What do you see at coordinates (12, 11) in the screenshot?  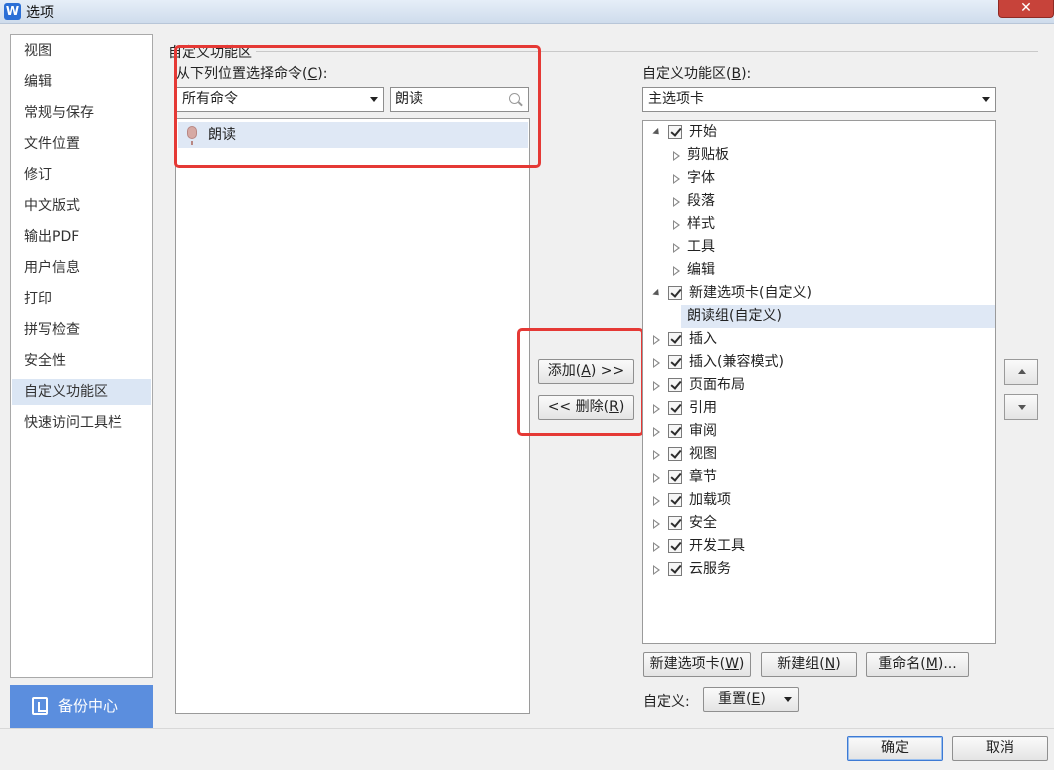 I see `wps-app-icon: W` at bounding box center [12, 11].